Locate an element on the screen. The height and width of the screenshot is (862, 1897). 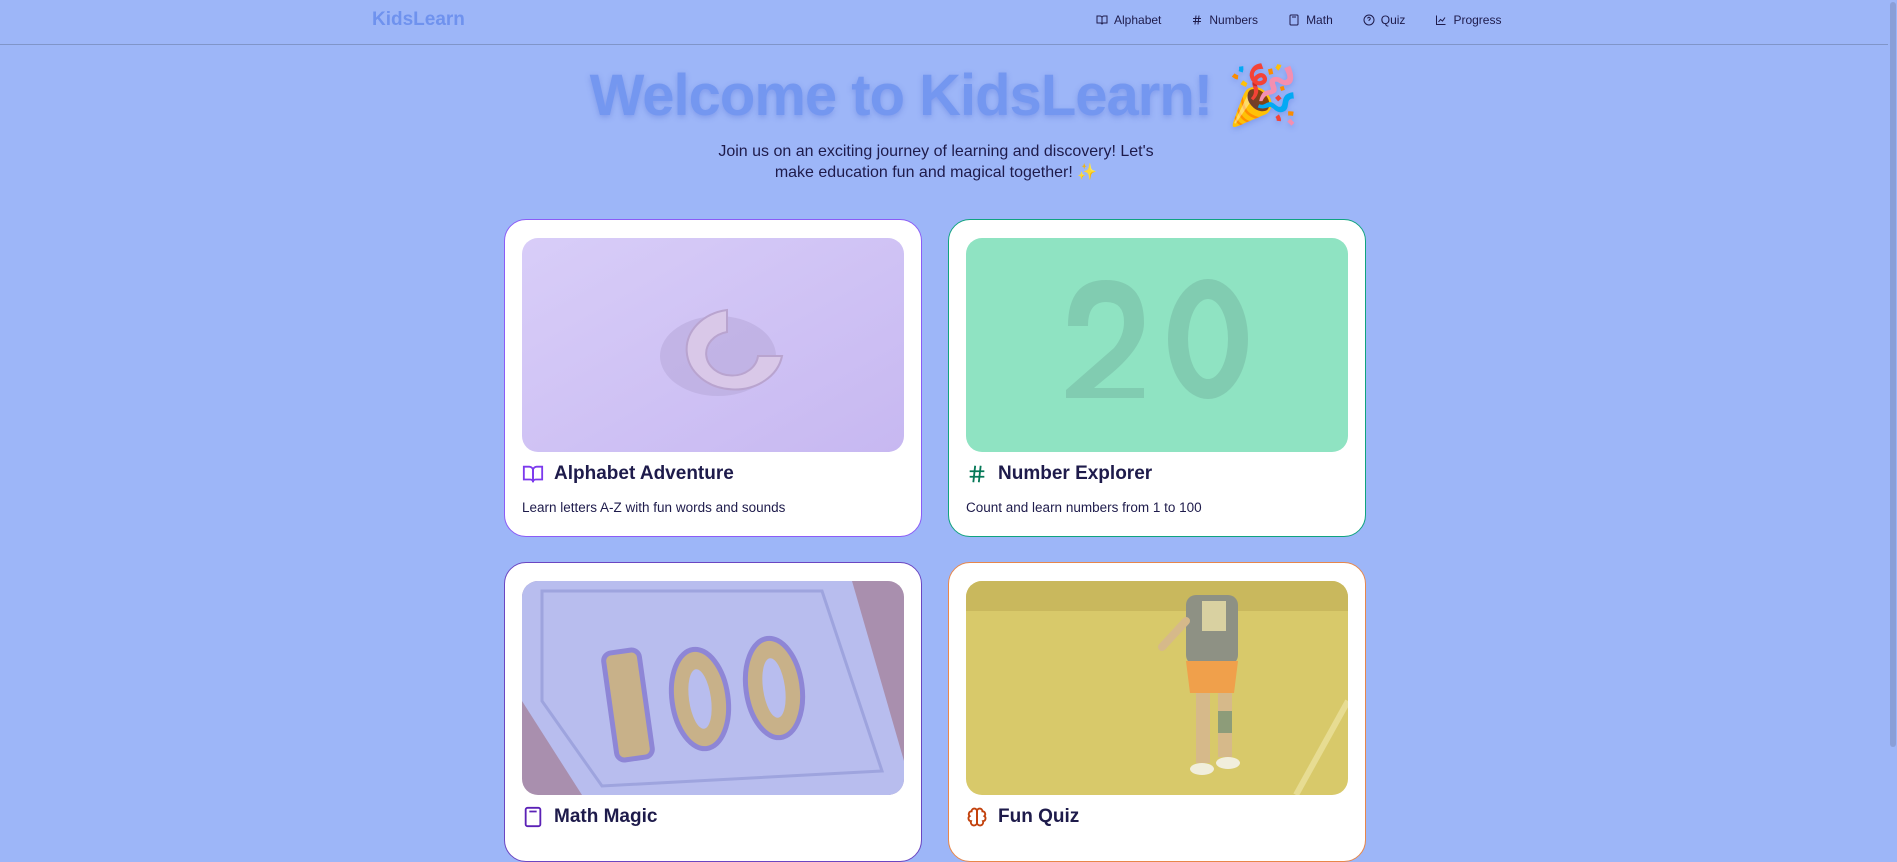
nav-link-label: Numbers is located at coordinates (1234, 20).